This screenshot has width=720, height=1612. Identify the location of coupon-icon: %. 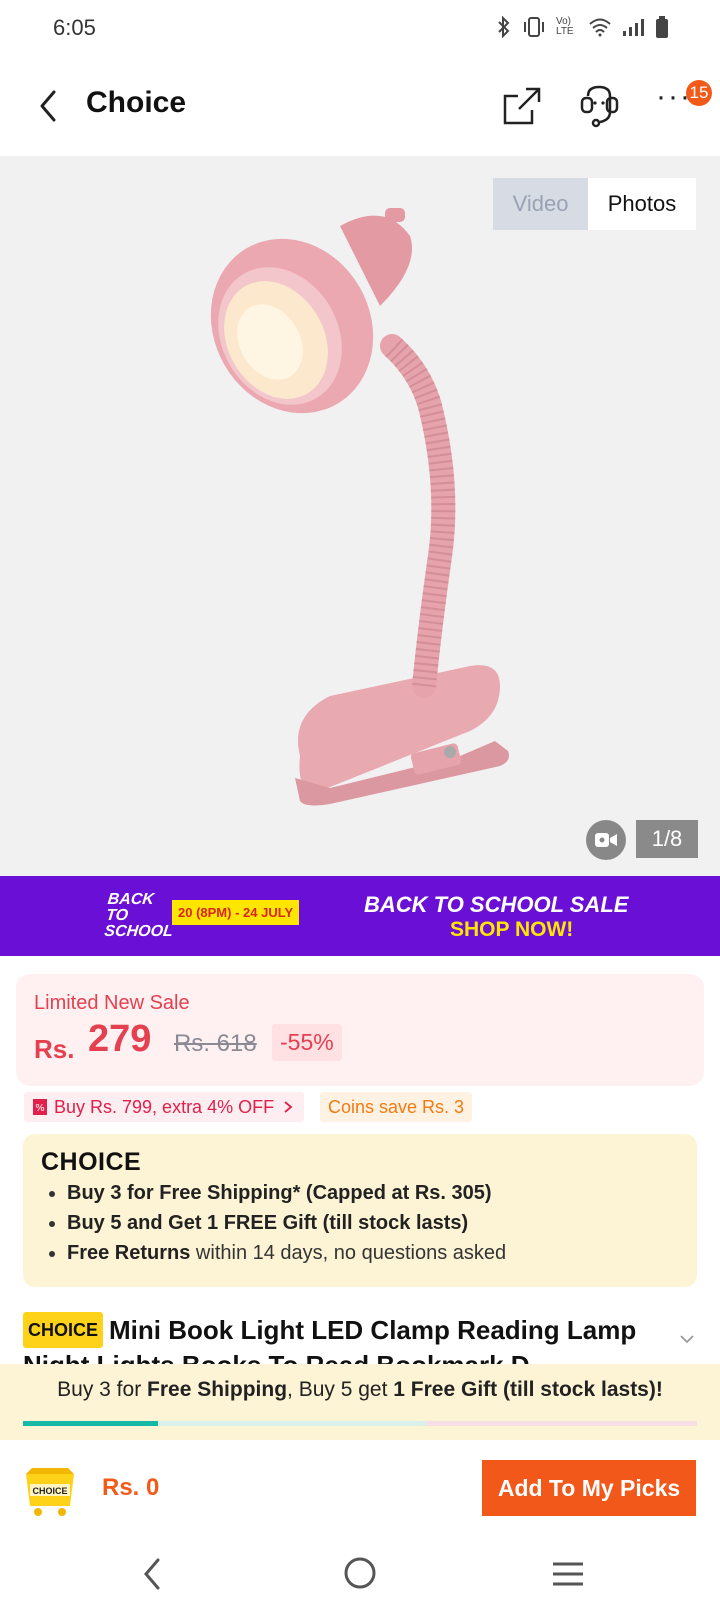
(40, 1107).